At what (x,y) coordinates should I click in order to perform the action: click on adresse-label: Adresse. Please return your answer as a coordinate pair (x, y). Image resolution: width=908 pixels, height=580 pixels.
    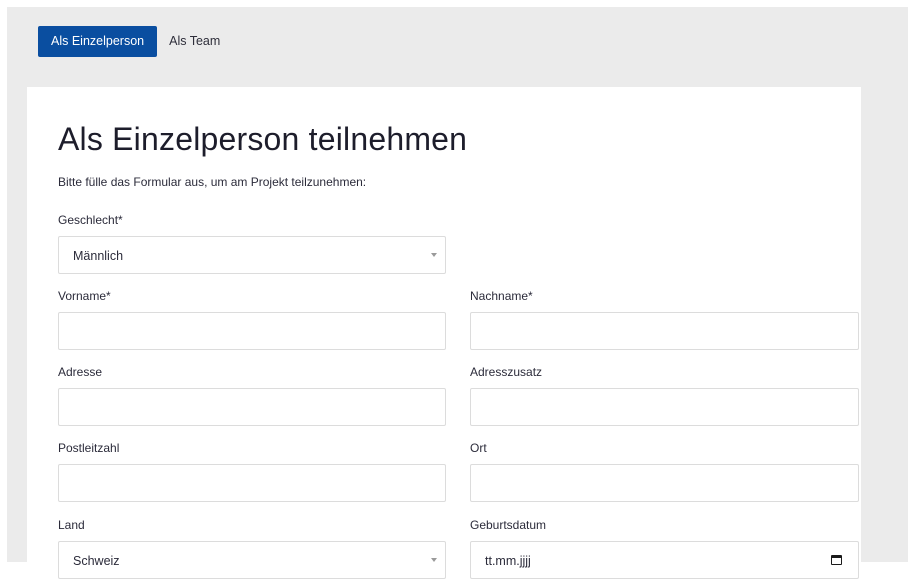
    Looking at the image, I should click on (80, 372).